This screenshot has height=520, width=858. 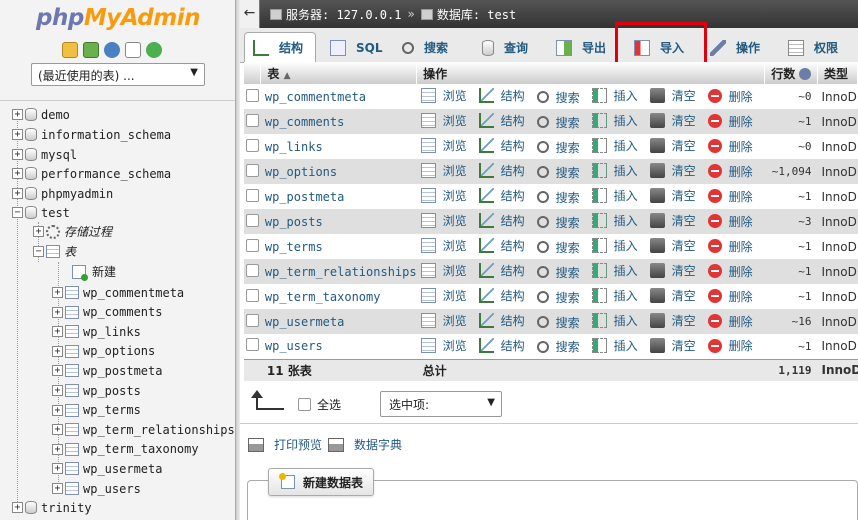 What do you see at coordinates (118, 292) in the screenshot?
I see `nav-table-item: + wp_commentmeta` at bounding box center [118, 292].